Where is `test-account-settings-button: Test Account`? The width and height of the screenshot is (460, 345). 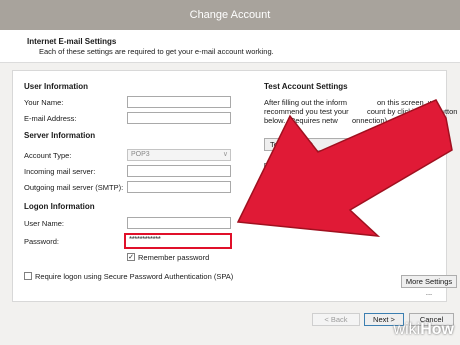
test-account-settings-button: Test Account is located at coordinates (314, 144).